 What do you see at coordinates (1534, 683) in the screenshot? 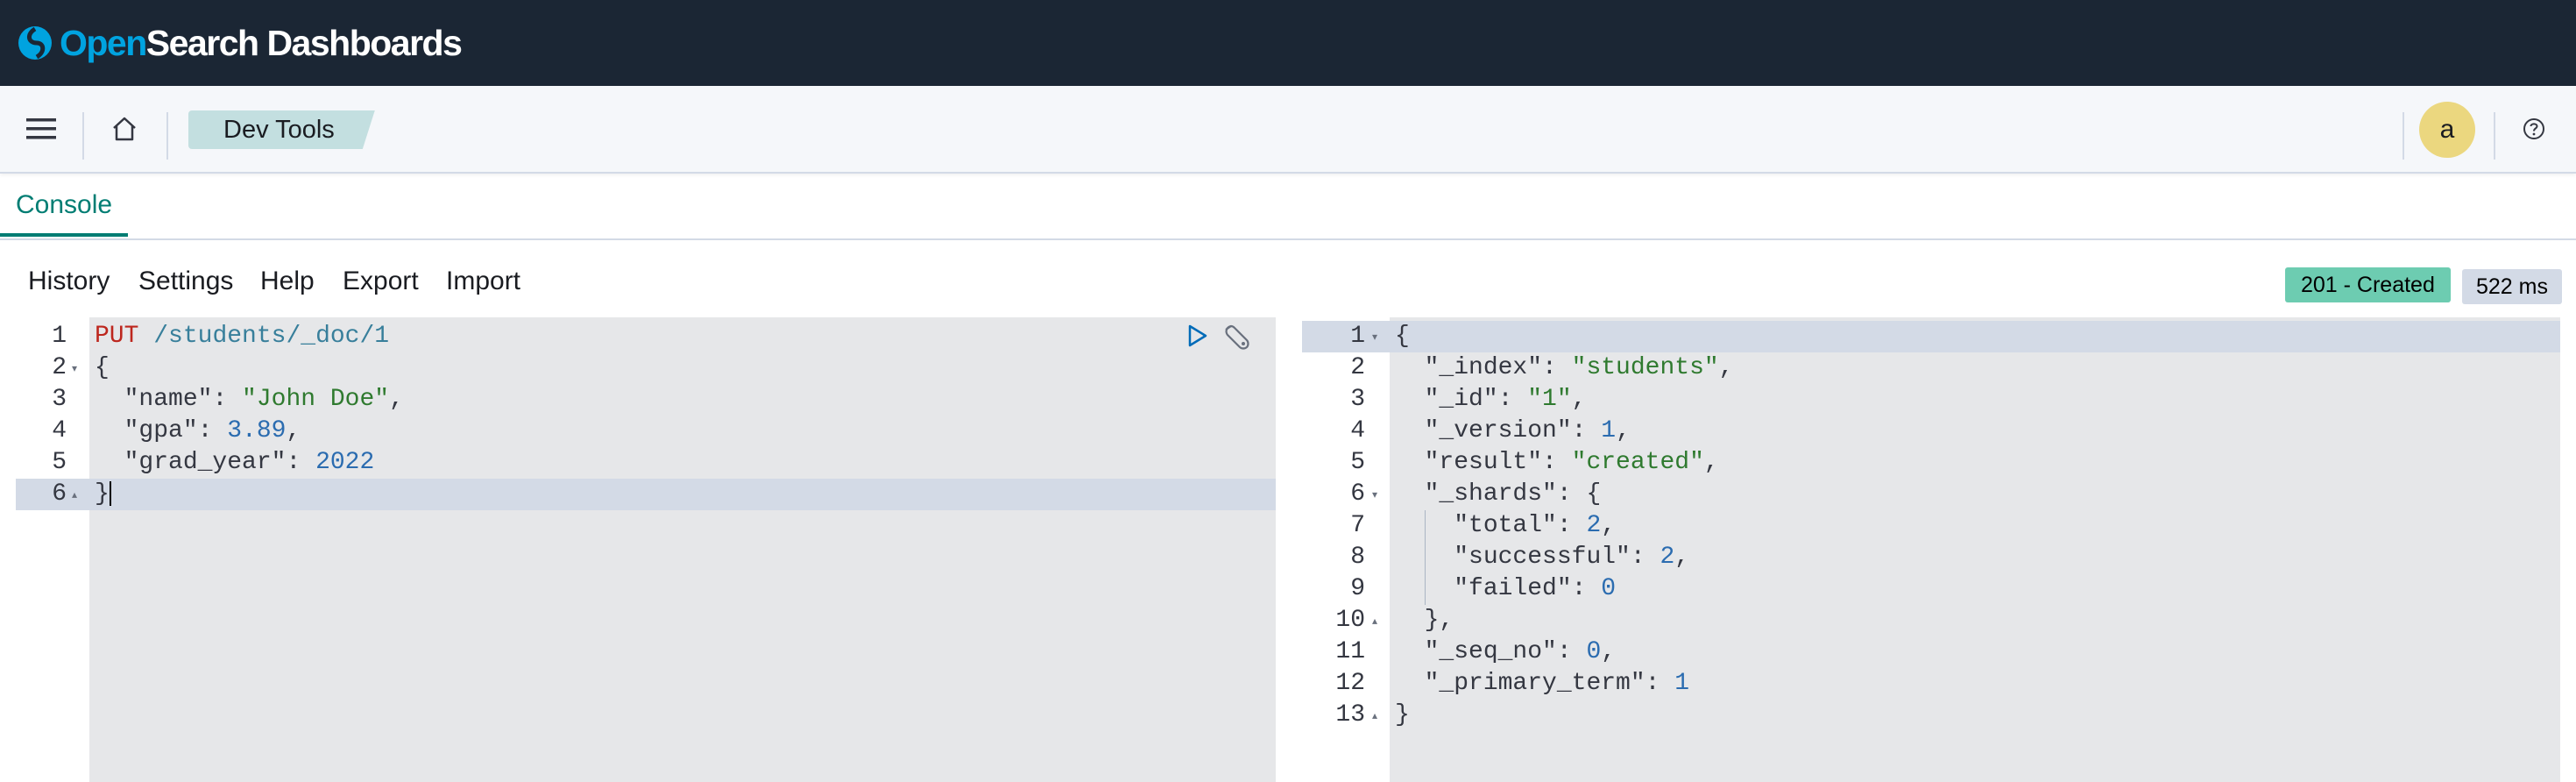
I see `code-token: "_primary_term"` at bounding box center [1534, 683].